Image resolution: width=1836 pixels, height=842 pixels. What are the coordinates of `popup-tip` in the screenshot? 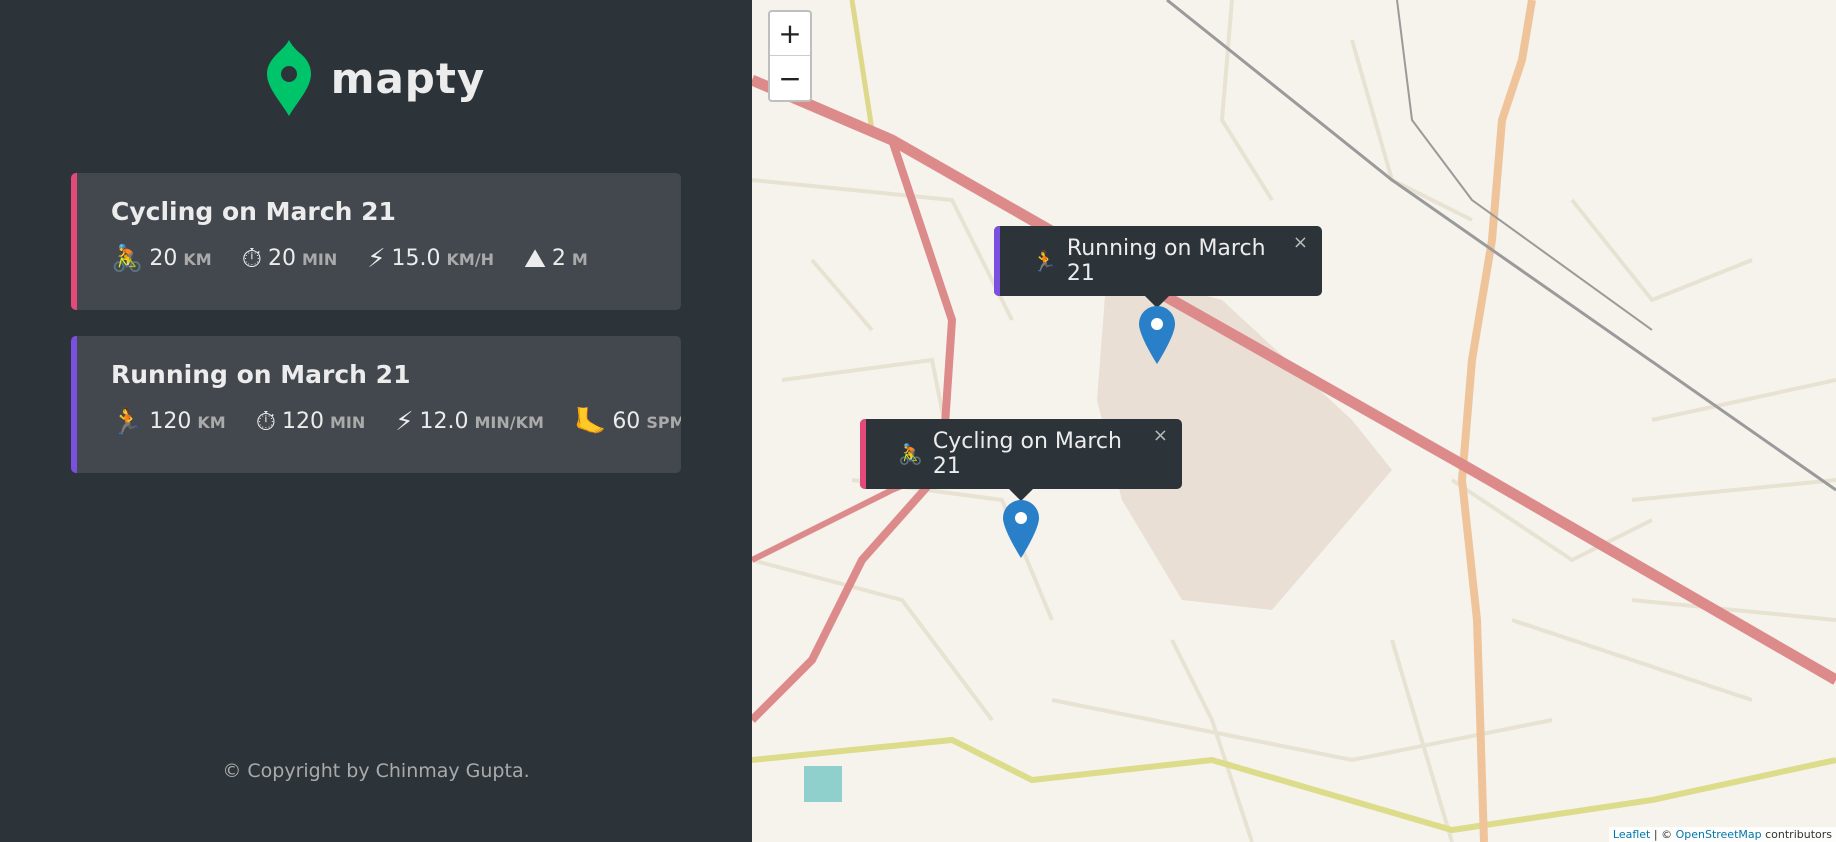 It's located at (1021, 494).